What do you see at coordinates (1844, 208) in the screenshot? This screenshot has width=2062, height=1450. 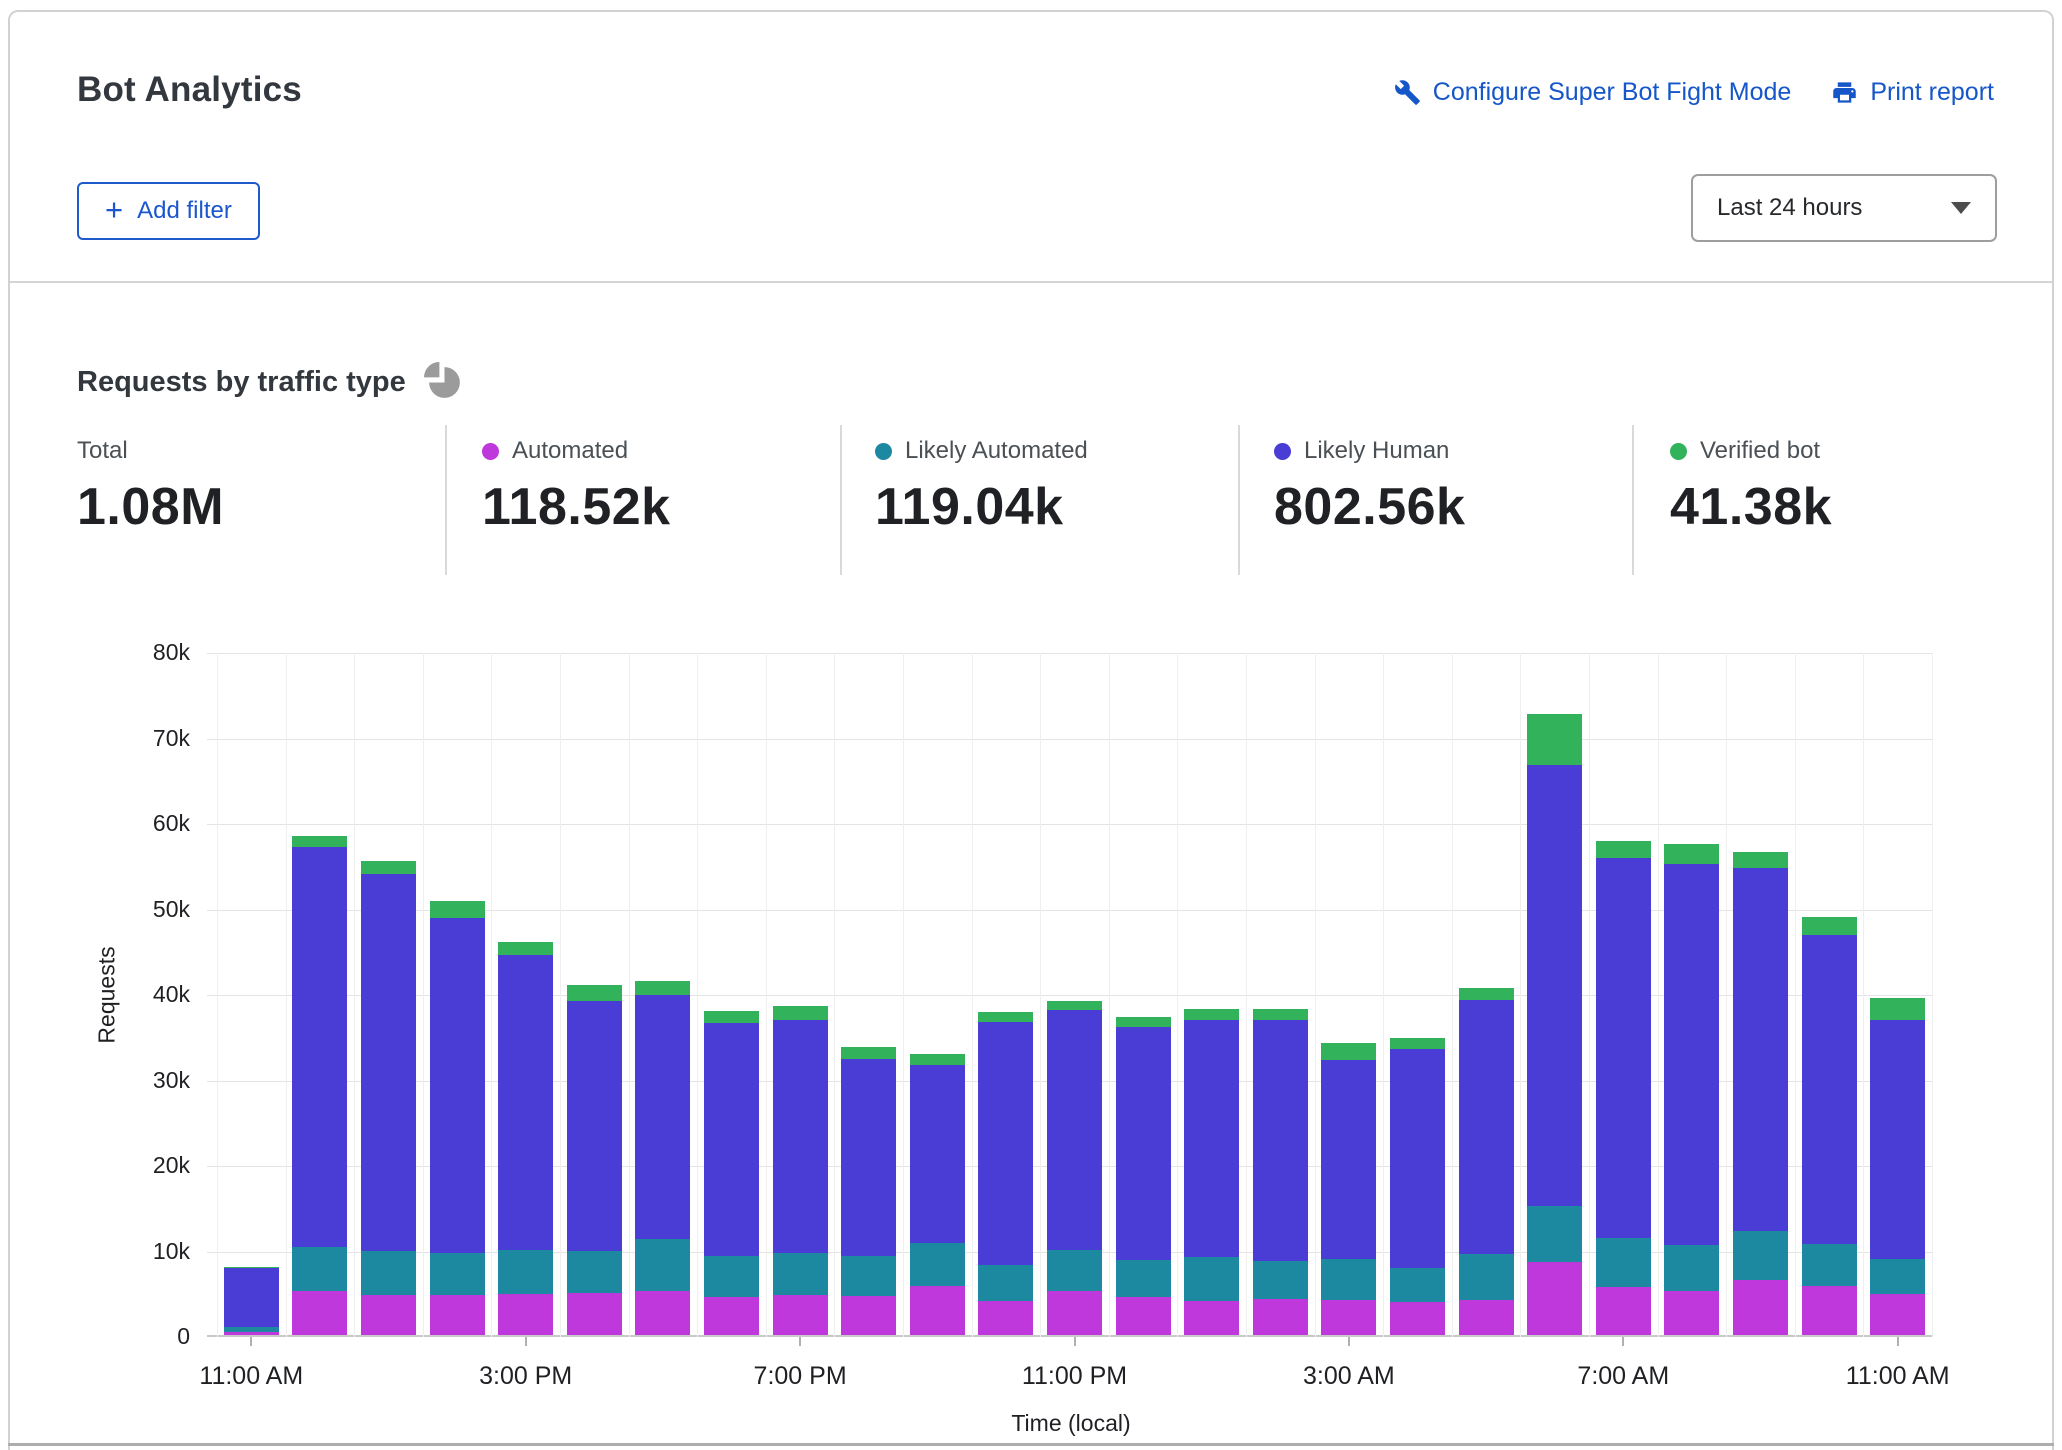 I see `time-range-select: Last 24 hours` at bounding box center [1844, 208].